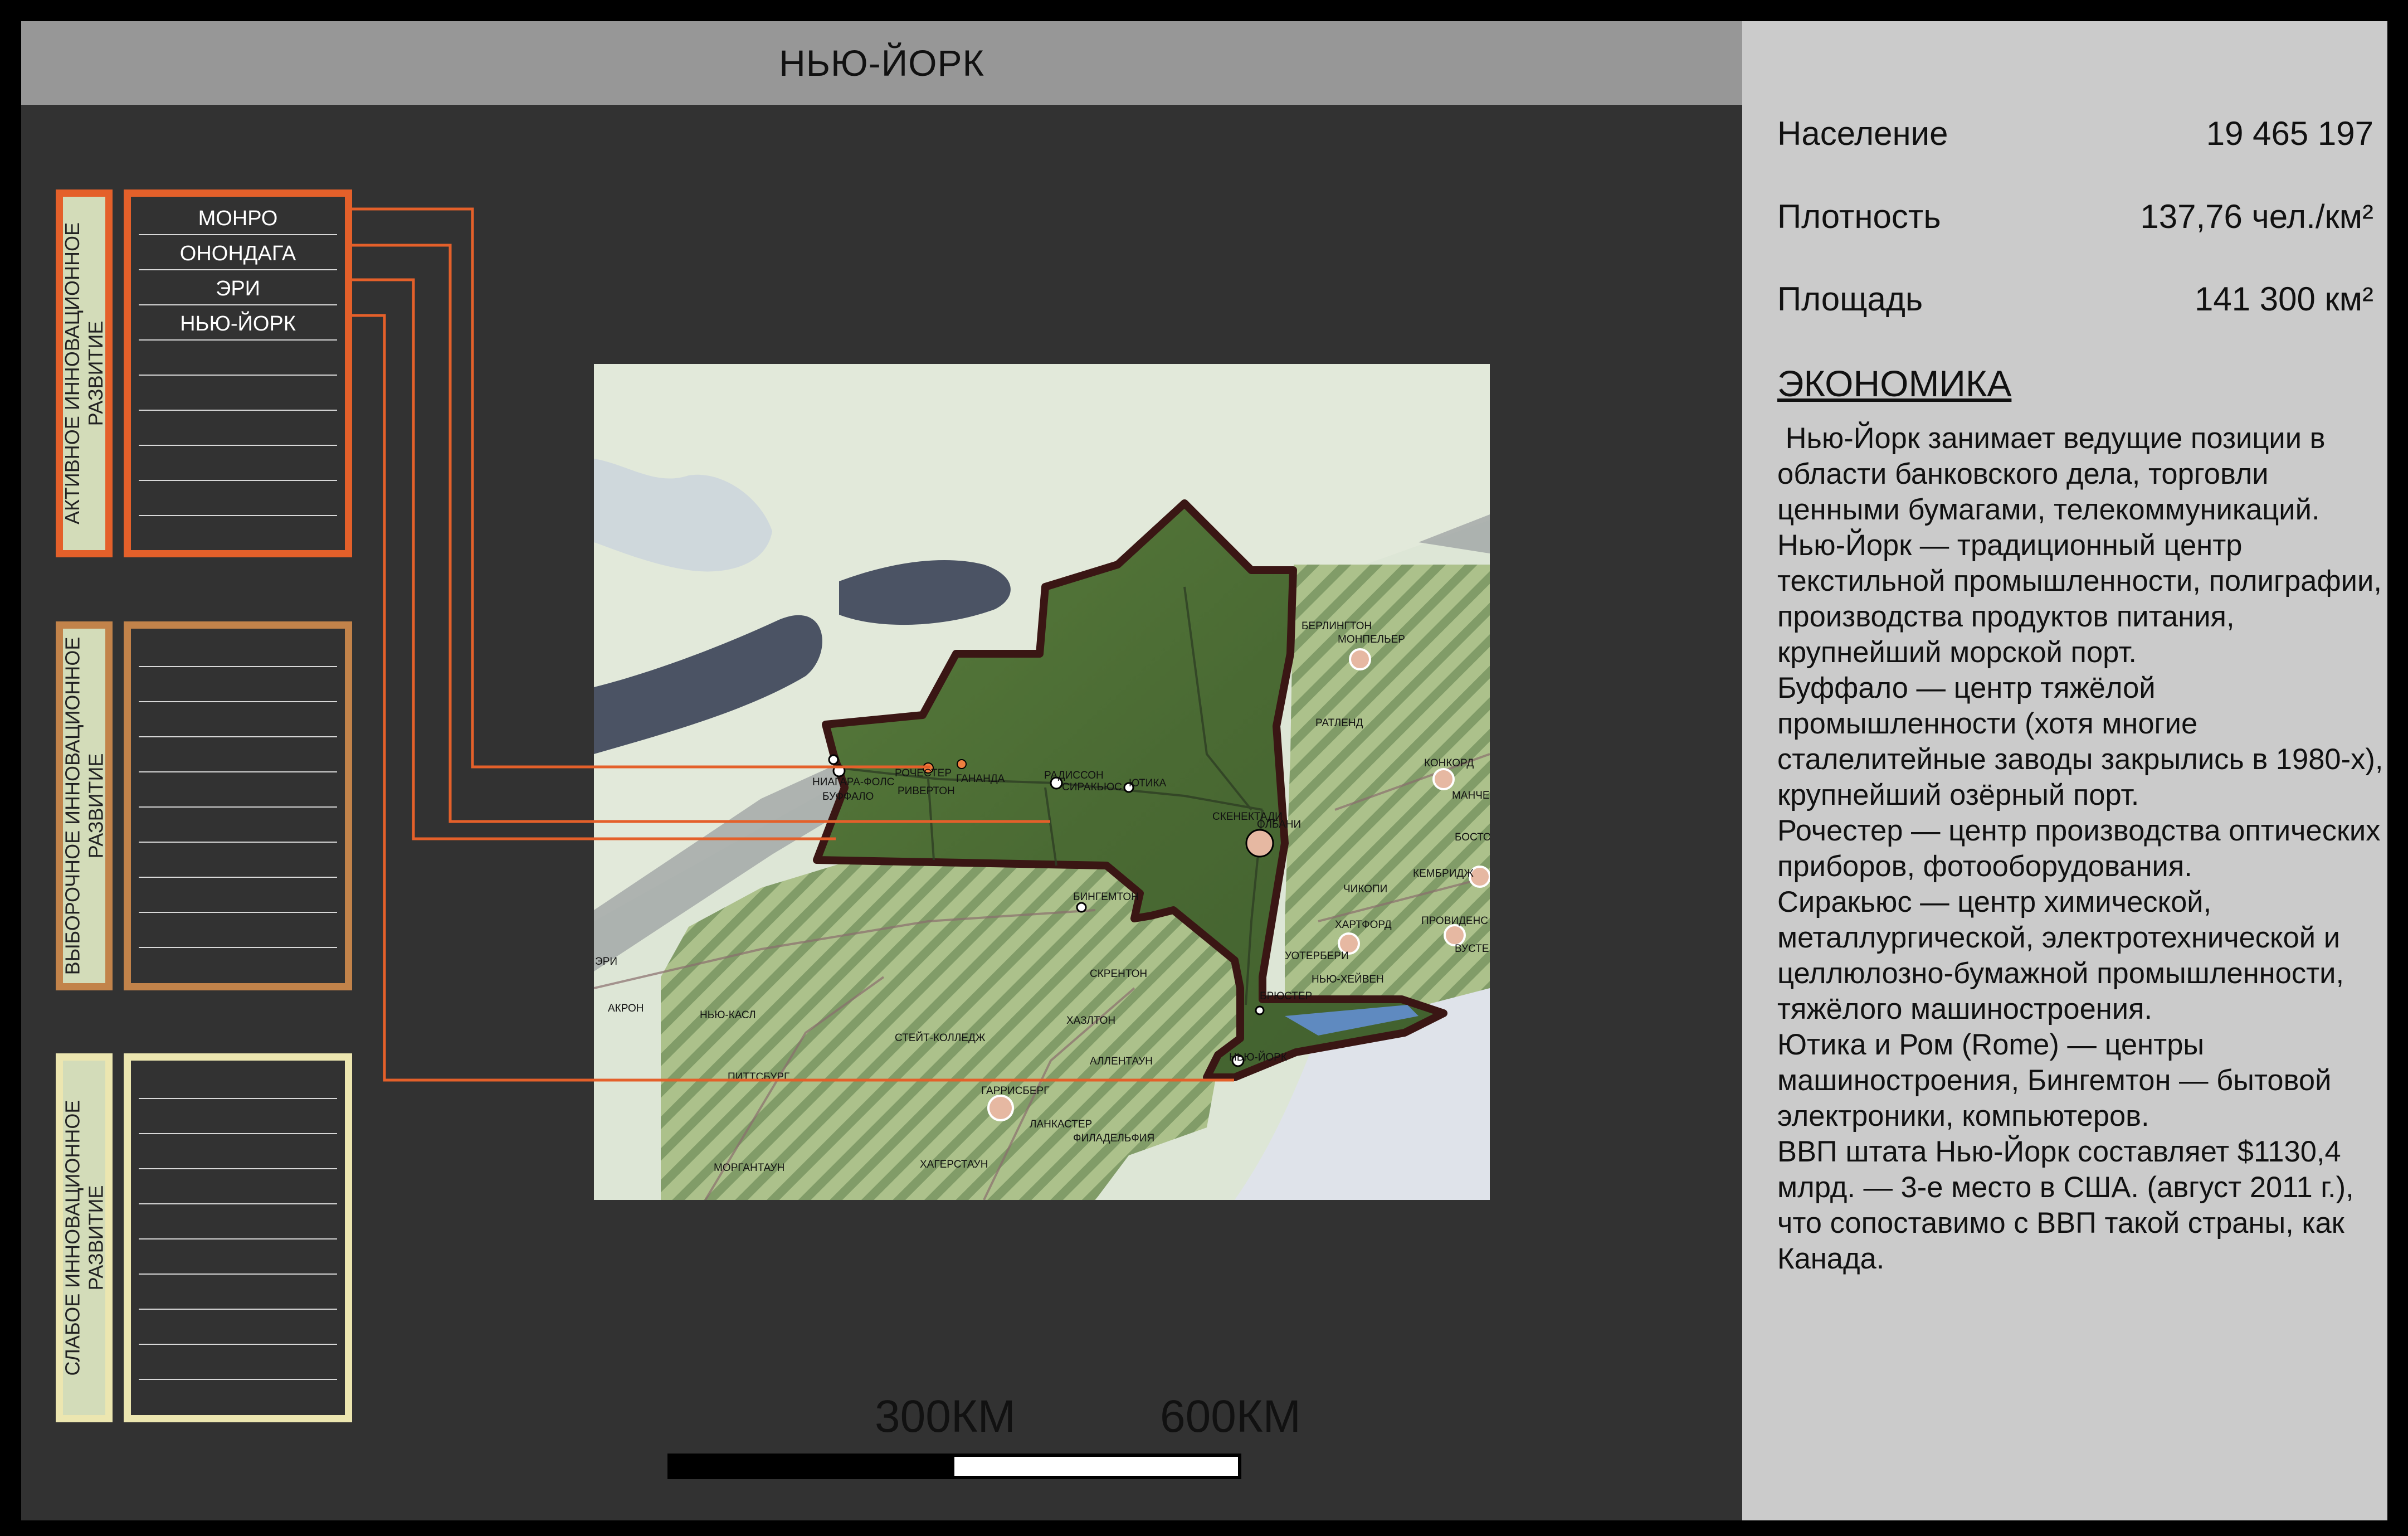 The height and width of the screenshot is (1536, 2408). Describe the element at coordinates (940, 1038) in the screenshot. I see `city-label: СТЕЙТ-КОЛЛЕДЖ` at that location.